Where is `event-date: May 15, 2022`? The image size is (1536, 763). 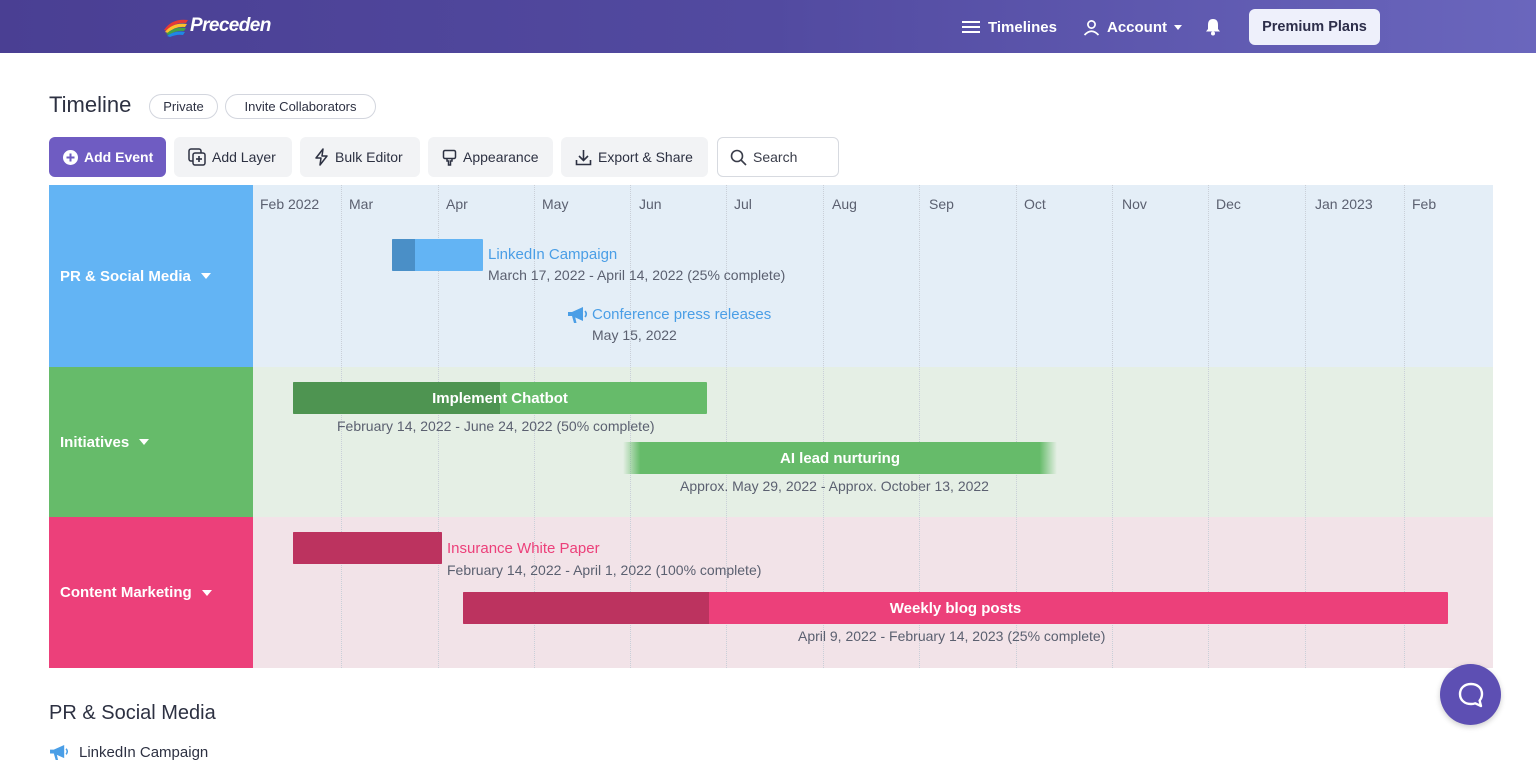 event-date: May 15, 2022 is located at coordinates (634, 335).